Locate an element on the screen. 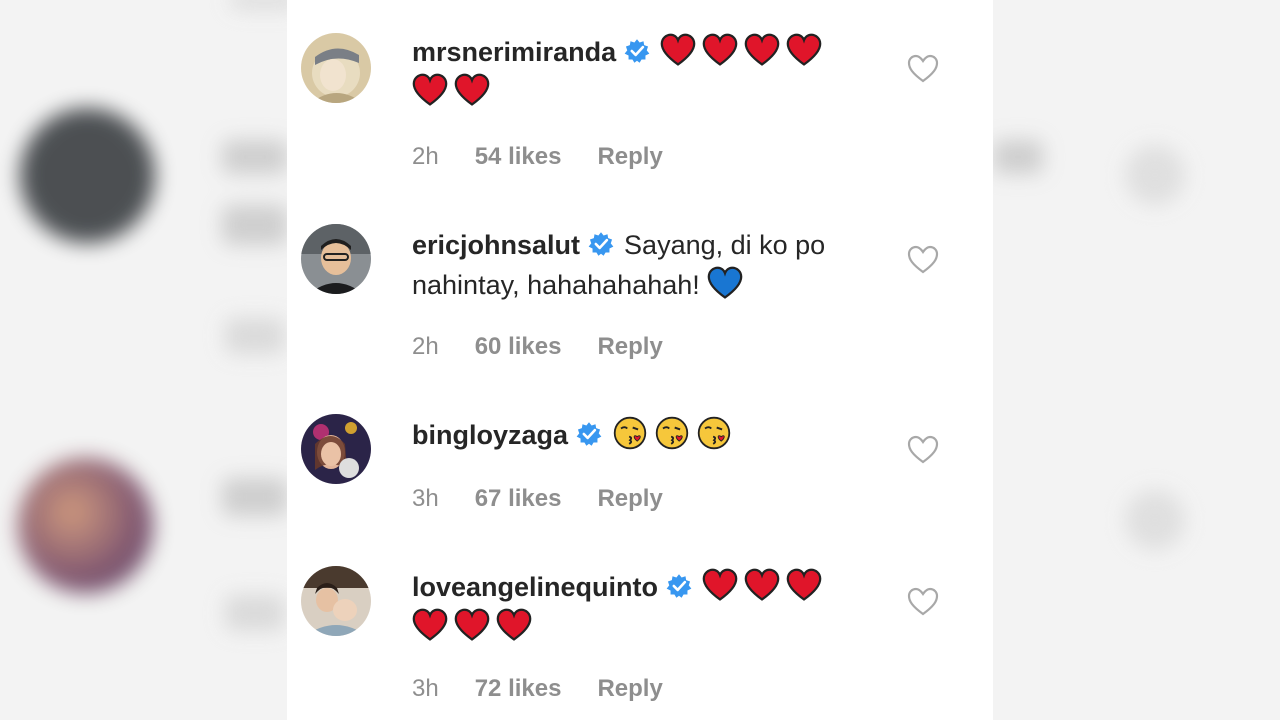  comment-meta: 2h 60 likes Reply is located at coordinates (537, 347).